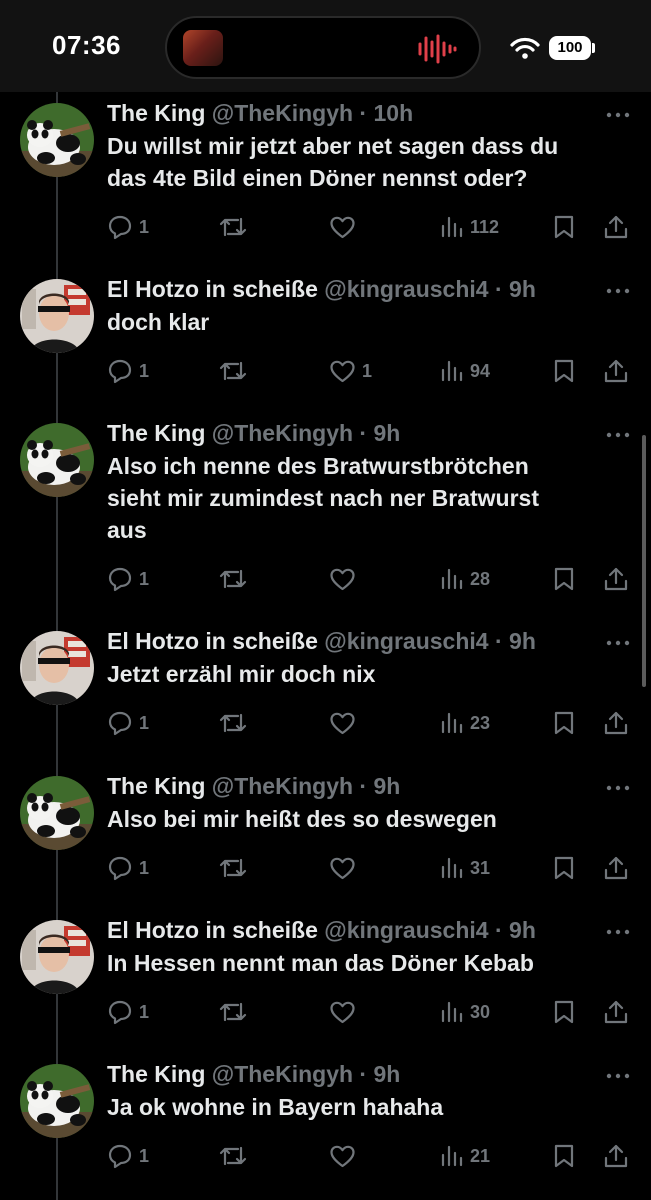 This screenshot has width=651, height=1200. What do you see at coordinates (302, 819) in the screenshot?
I see `tweet-text-line: Also bei mir heißt des so deswegen` at bounding box center [302, 819].